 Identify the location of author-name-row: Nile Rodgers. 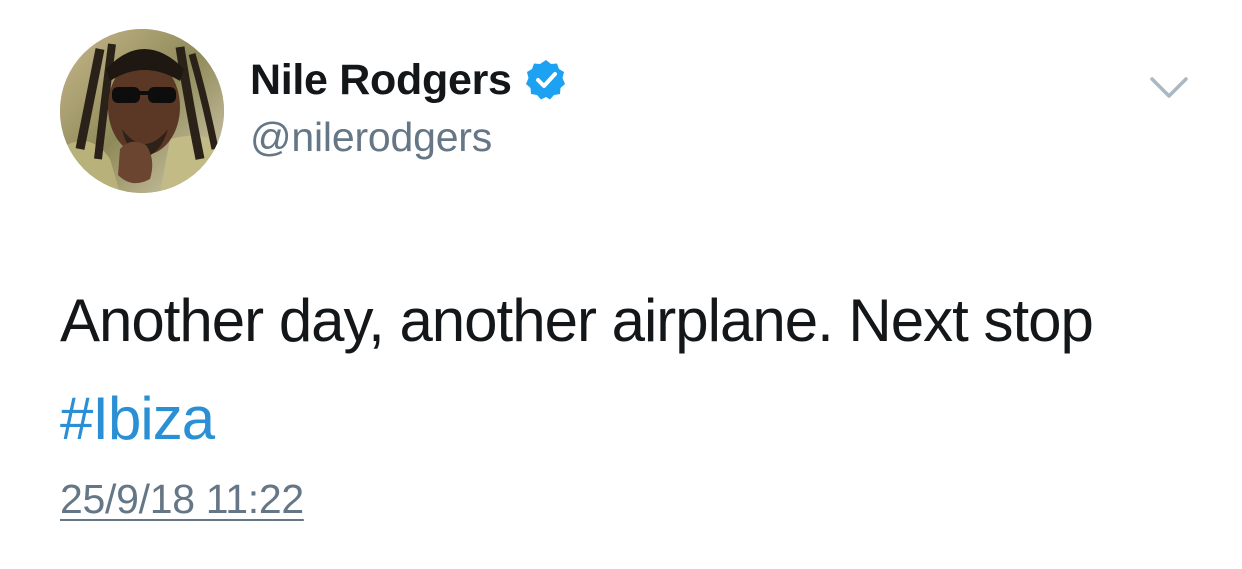
(409, 80).